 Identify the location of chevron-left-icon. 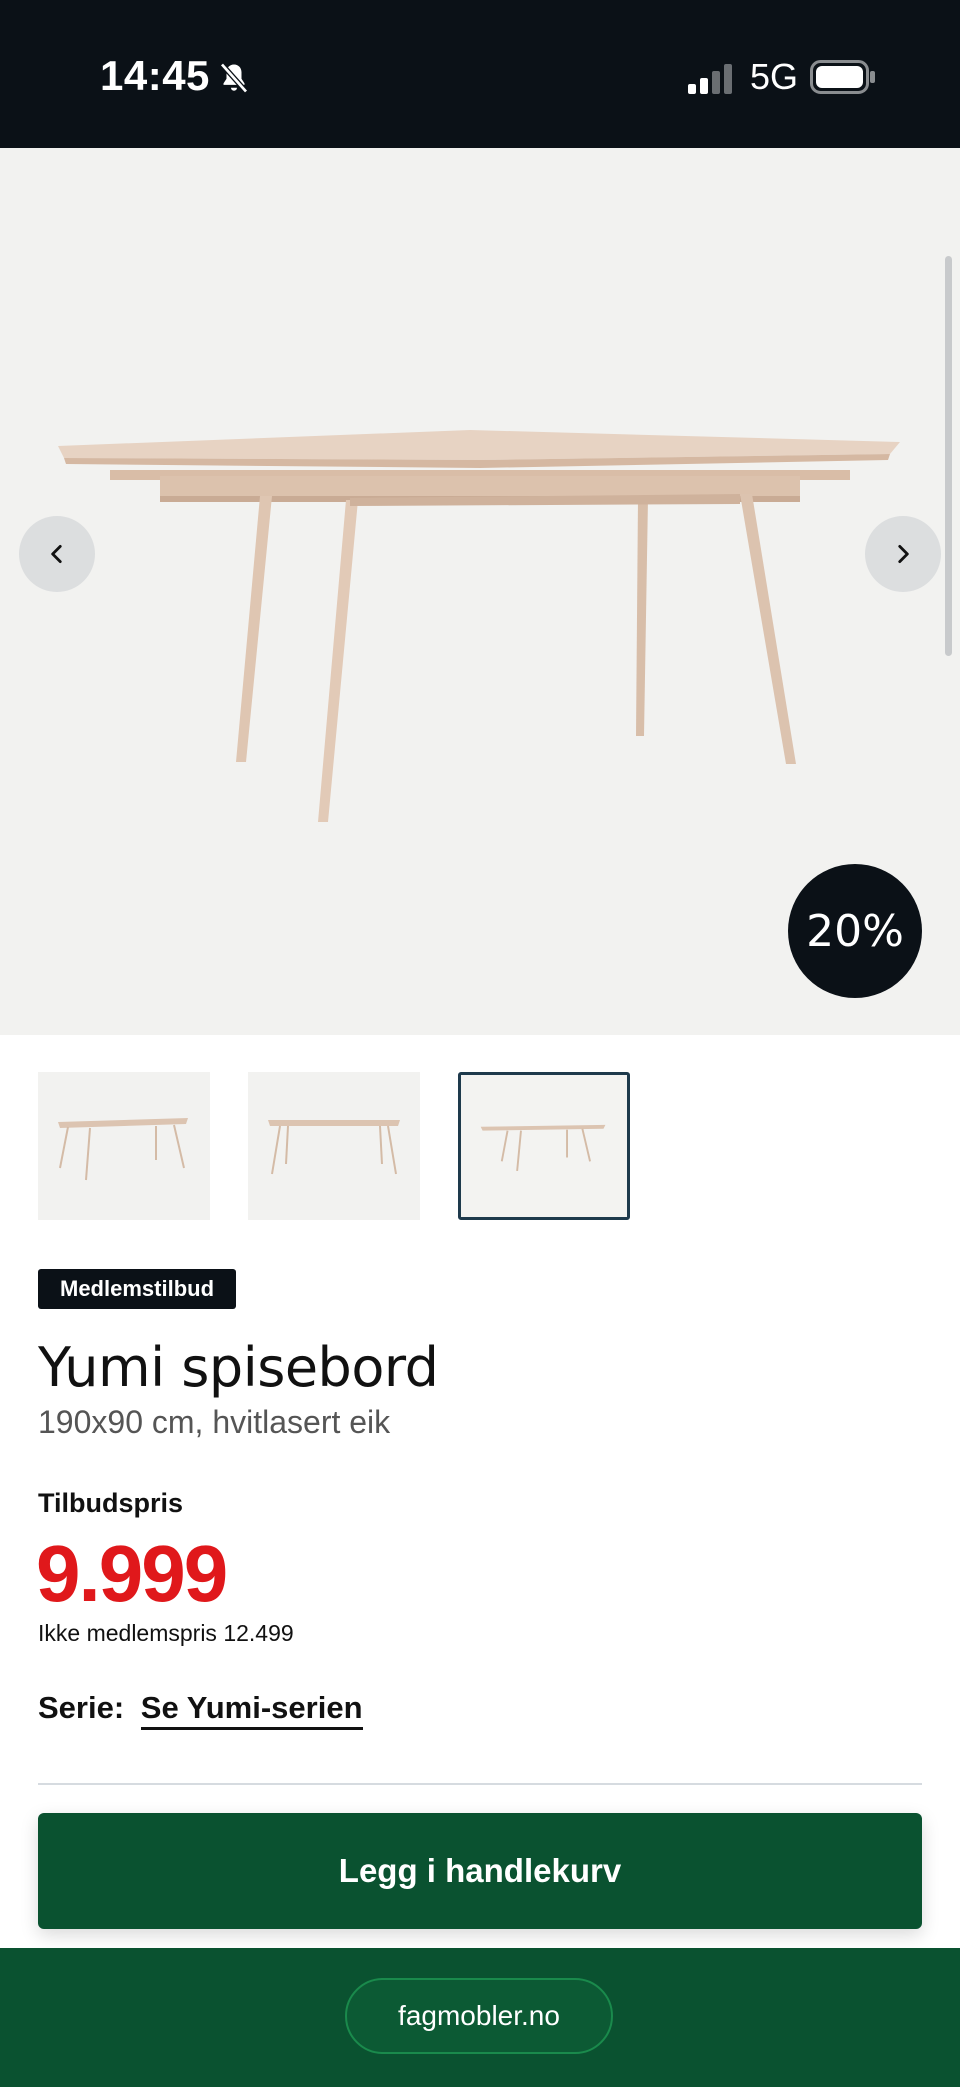
(56, 554).